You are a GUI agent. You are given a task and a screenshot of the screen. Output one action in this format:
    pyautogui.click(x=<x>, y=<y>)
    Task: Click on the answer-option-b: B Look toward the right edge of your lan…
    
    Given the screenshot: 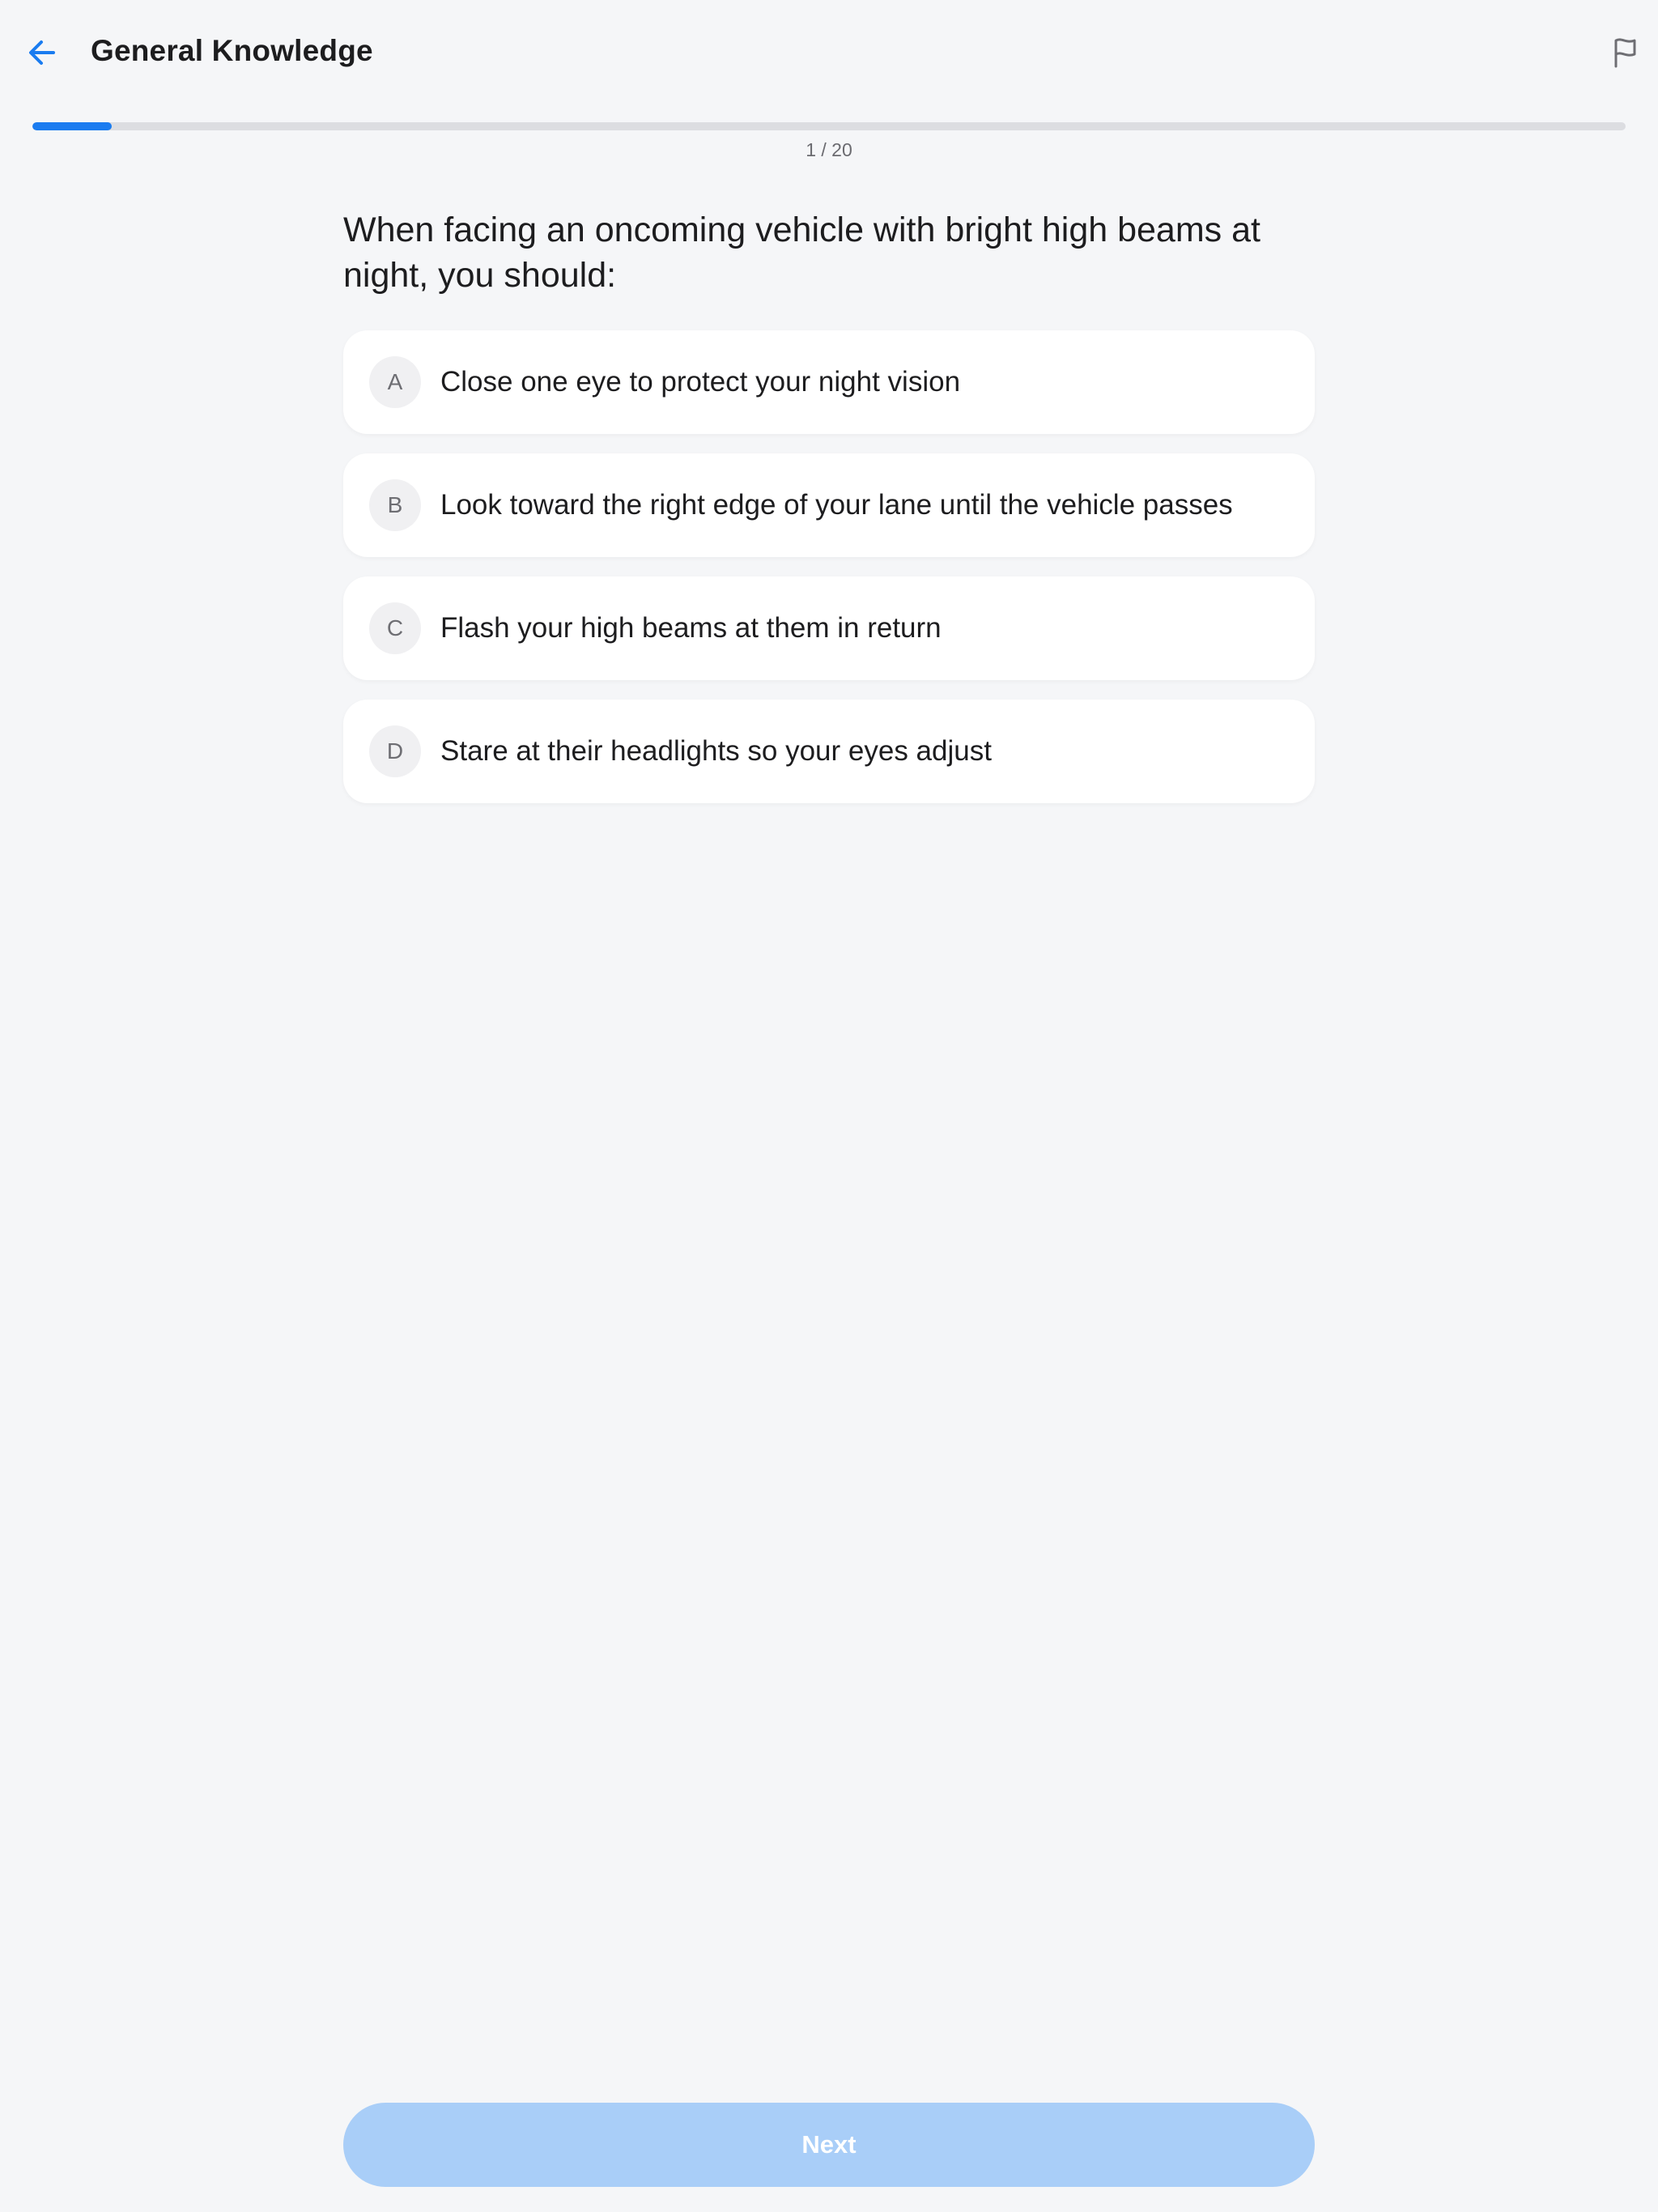 What is the action you would take?
    pyautogui.click(x=829, y=505)
    